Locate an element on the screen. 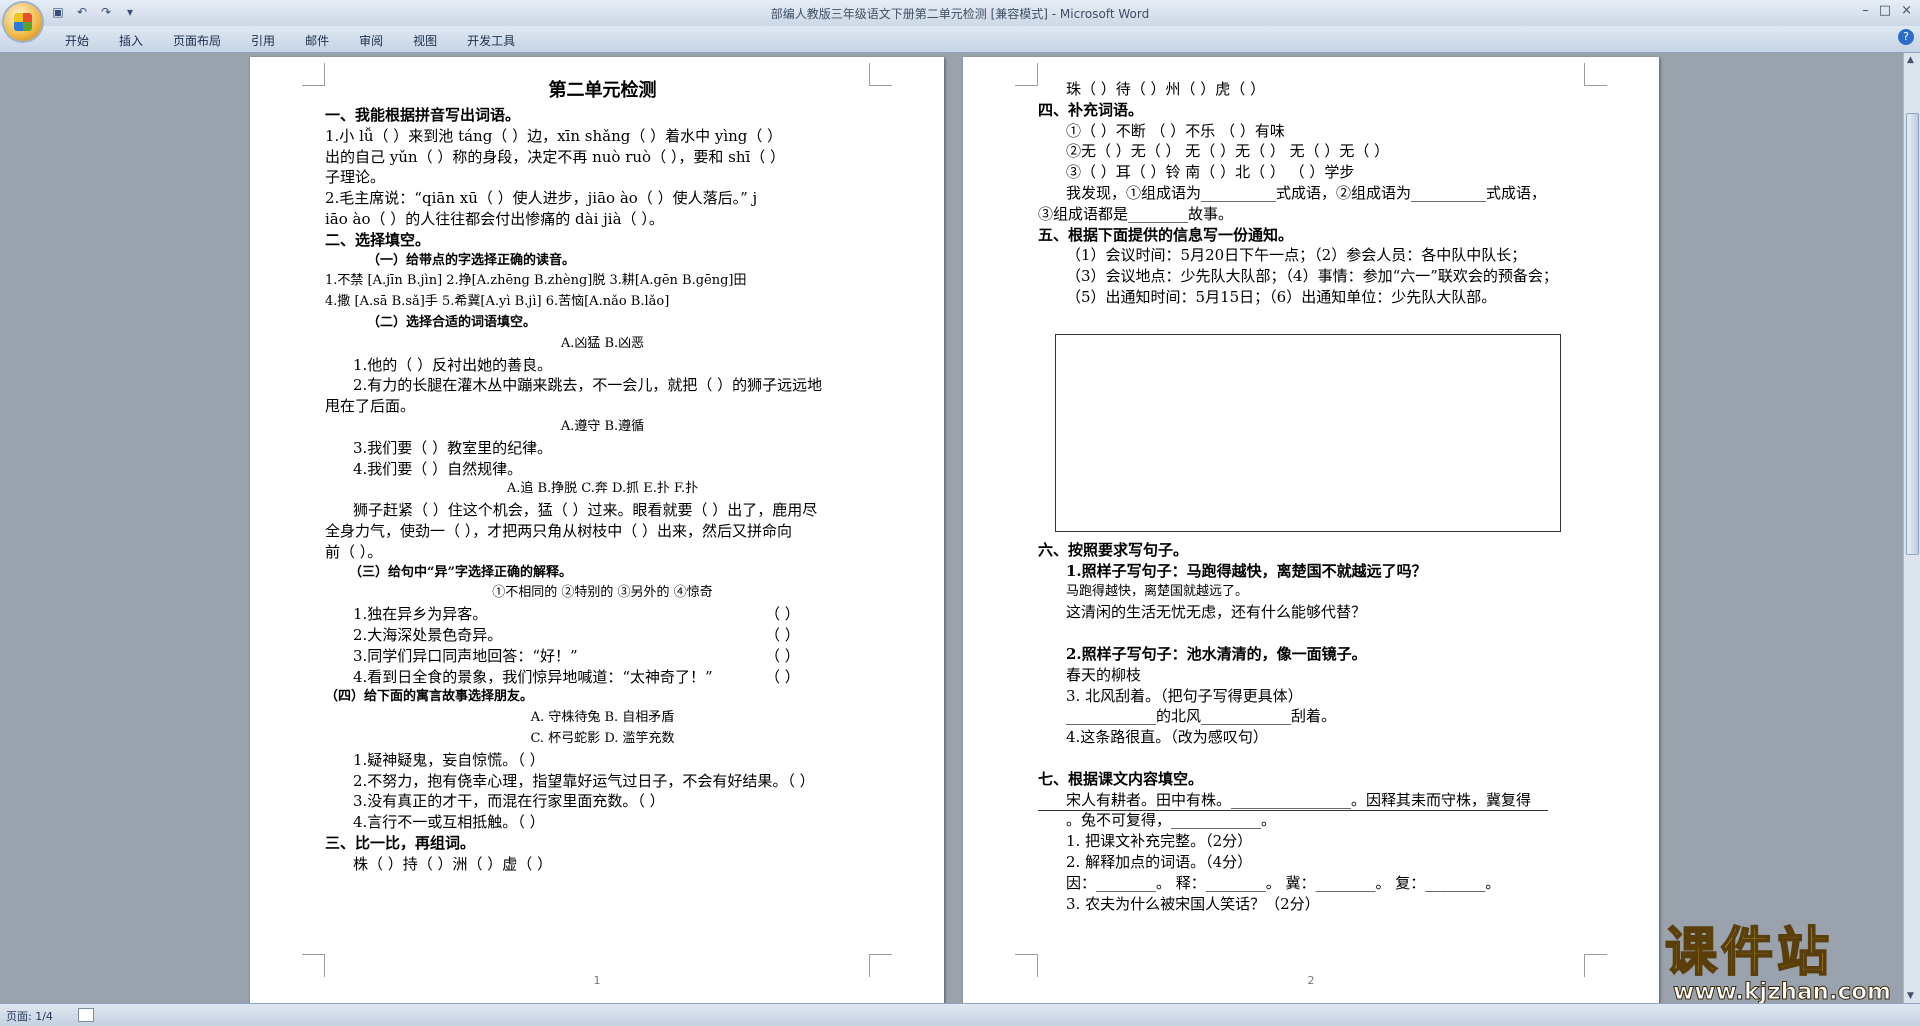 This screenshot has width=1920, height=1026. text-line: ③（ ）耳（ ）铃 南（ ）北（ ） （ ）学步 is located at coordinates (1210, 172).